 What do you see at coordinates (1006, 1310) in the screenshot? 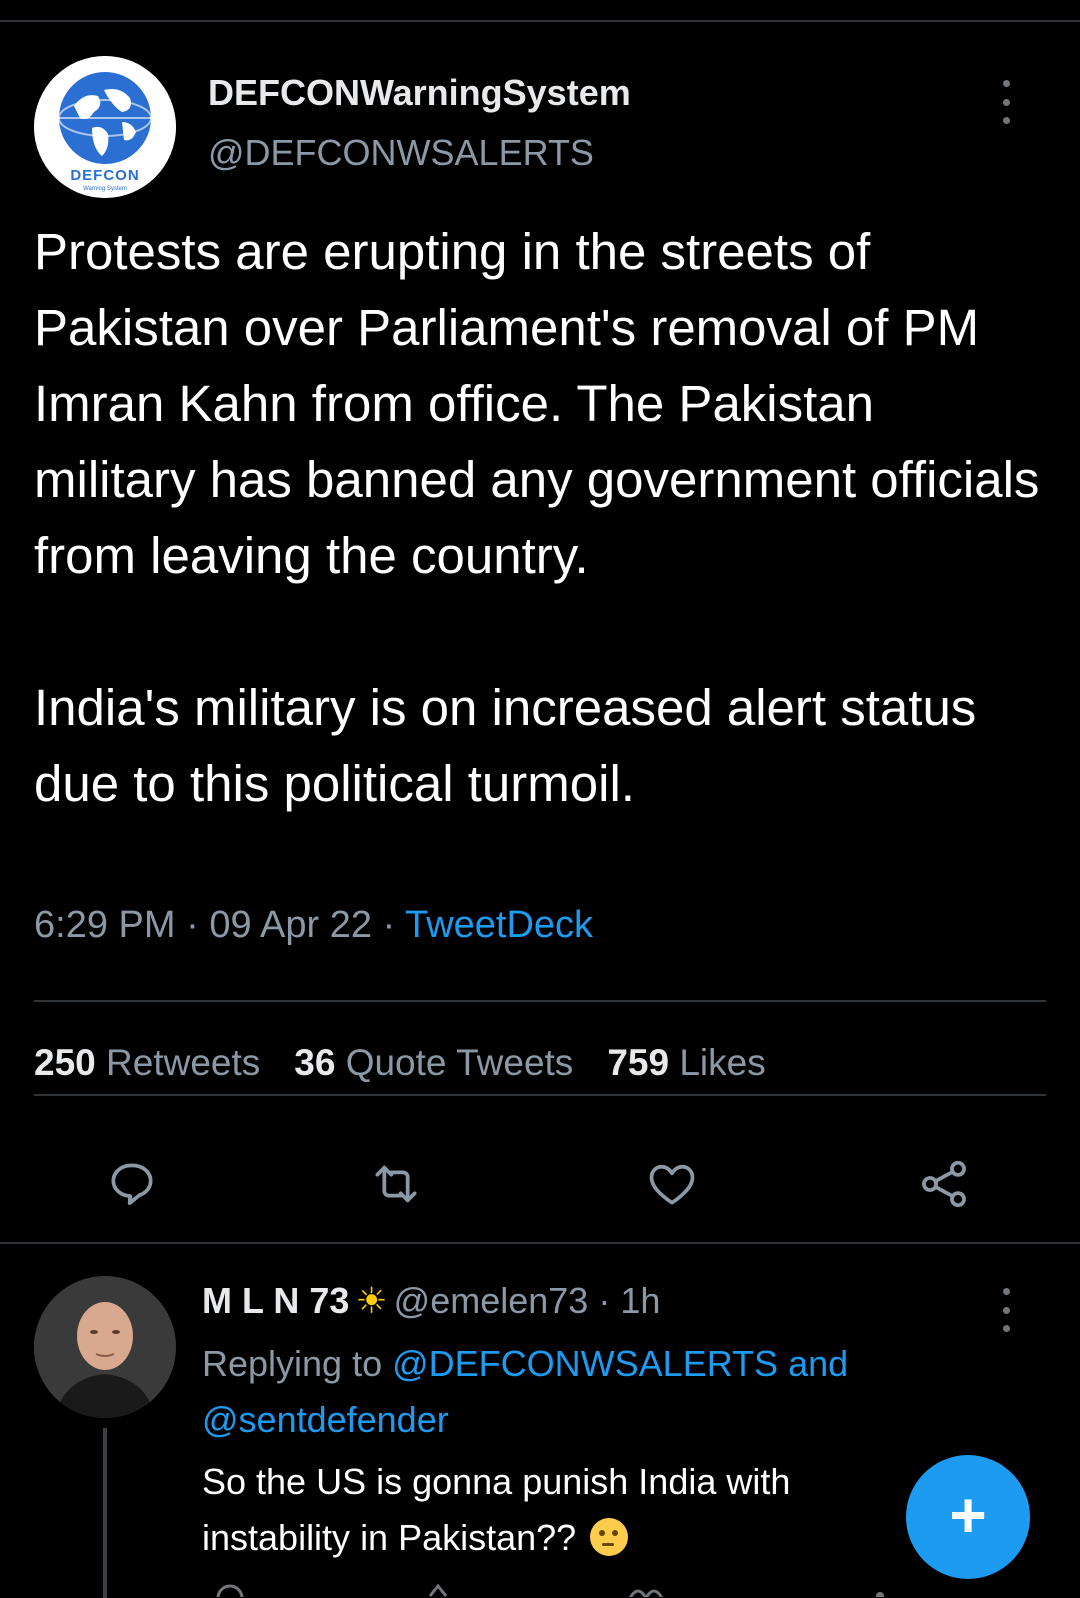
I see `reply-more-options-icon` at bounding box center [1006, 1310].